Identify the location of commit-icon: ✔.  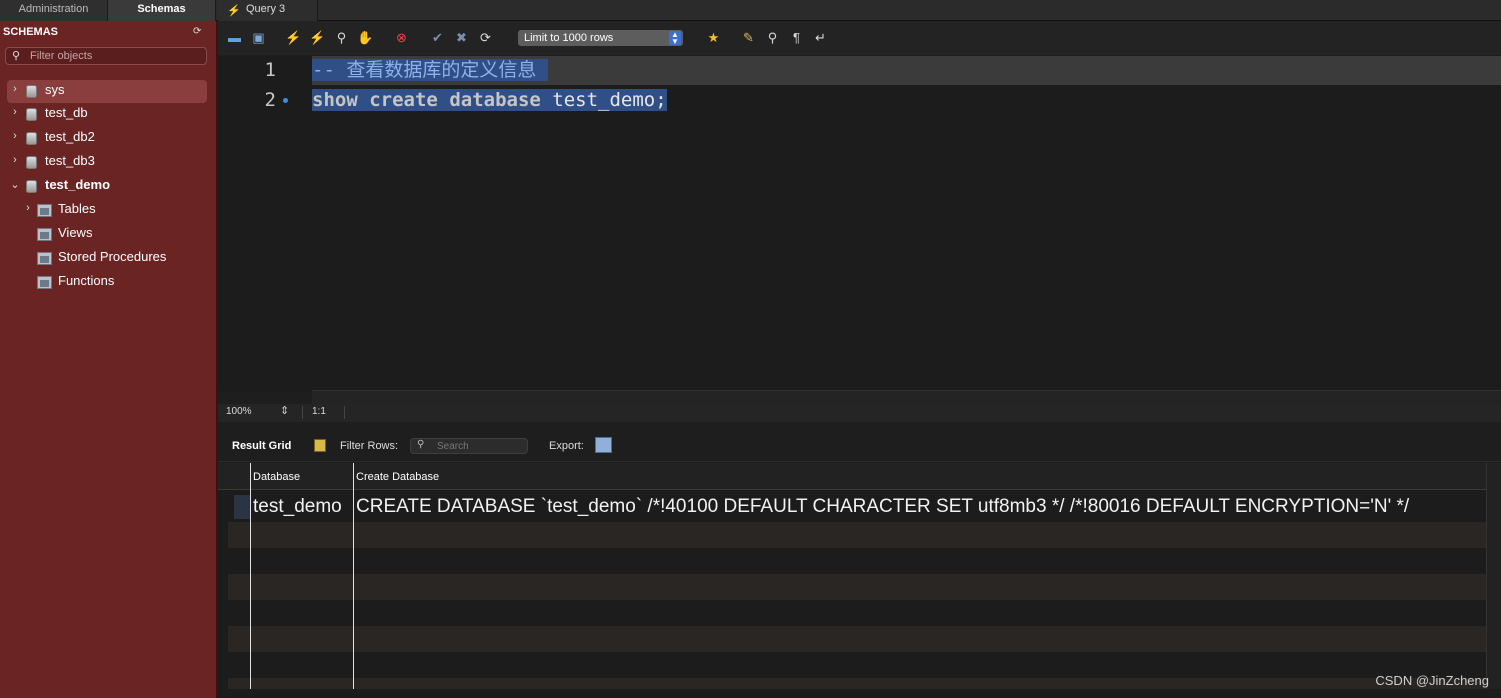
(437, 37).